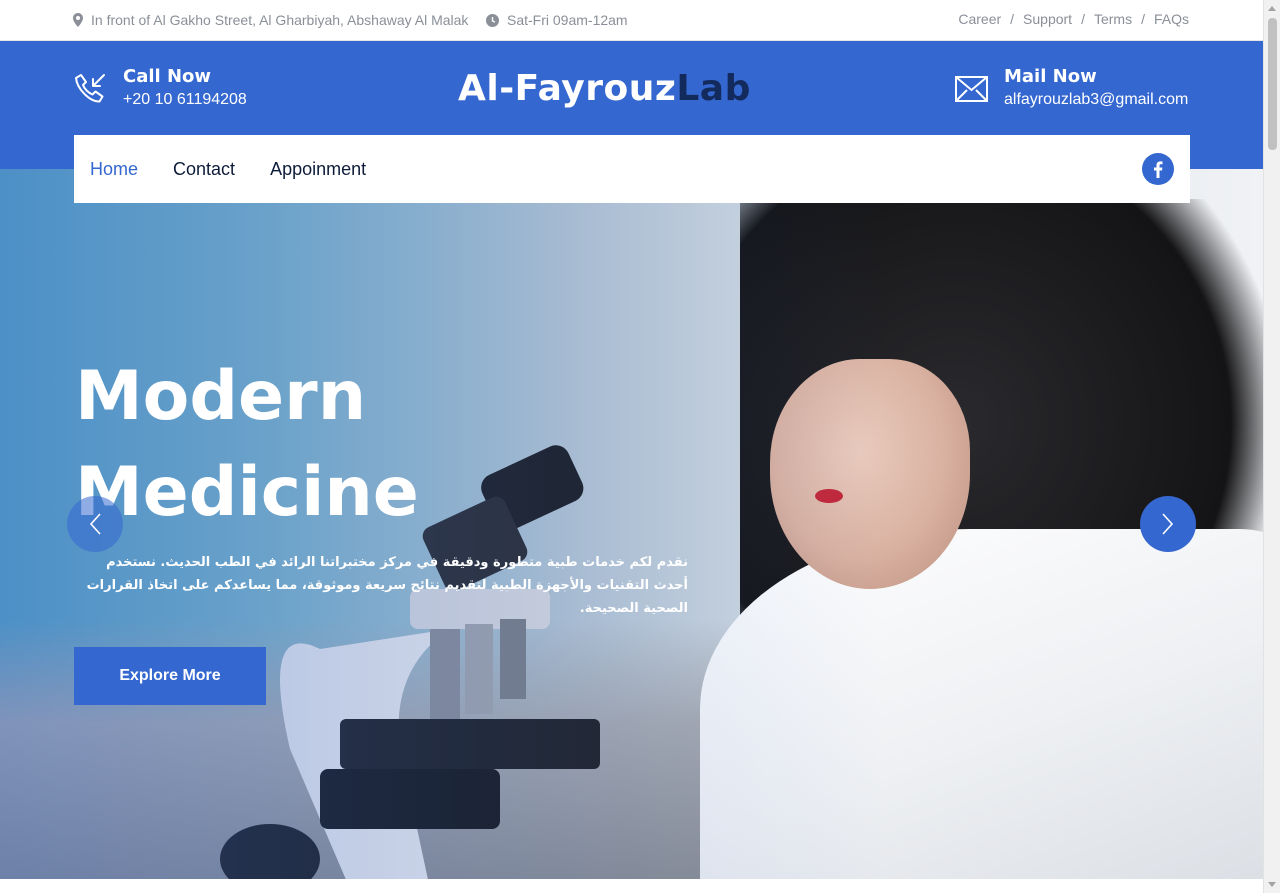  I want to click on envelope-icon, so click(971, 89).